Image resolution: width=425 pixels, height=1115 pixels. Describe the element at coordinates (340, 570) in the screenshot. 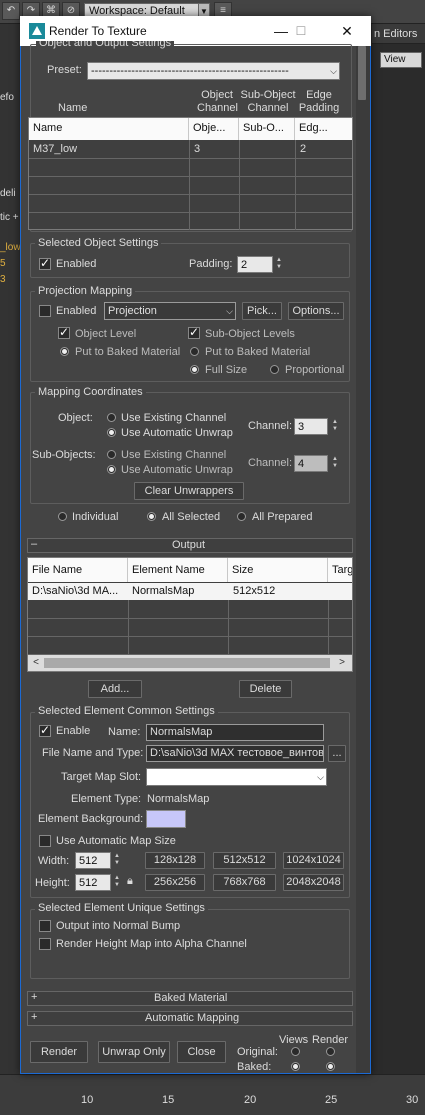

I see `header-target: Targ` at that location.